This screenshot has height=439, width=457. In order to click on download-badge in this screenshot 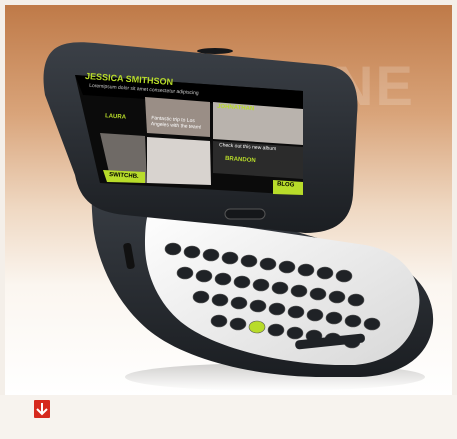, I will do `click(42, 409)`.